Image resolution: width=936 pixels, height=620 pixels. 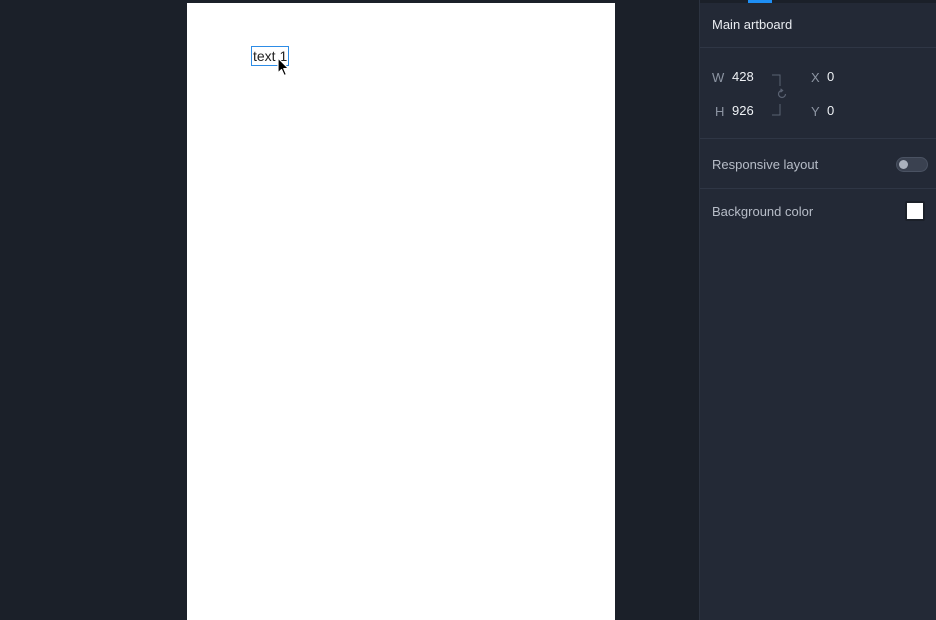 I want to click on active-tab-indicator, so click(x=760, y=1).